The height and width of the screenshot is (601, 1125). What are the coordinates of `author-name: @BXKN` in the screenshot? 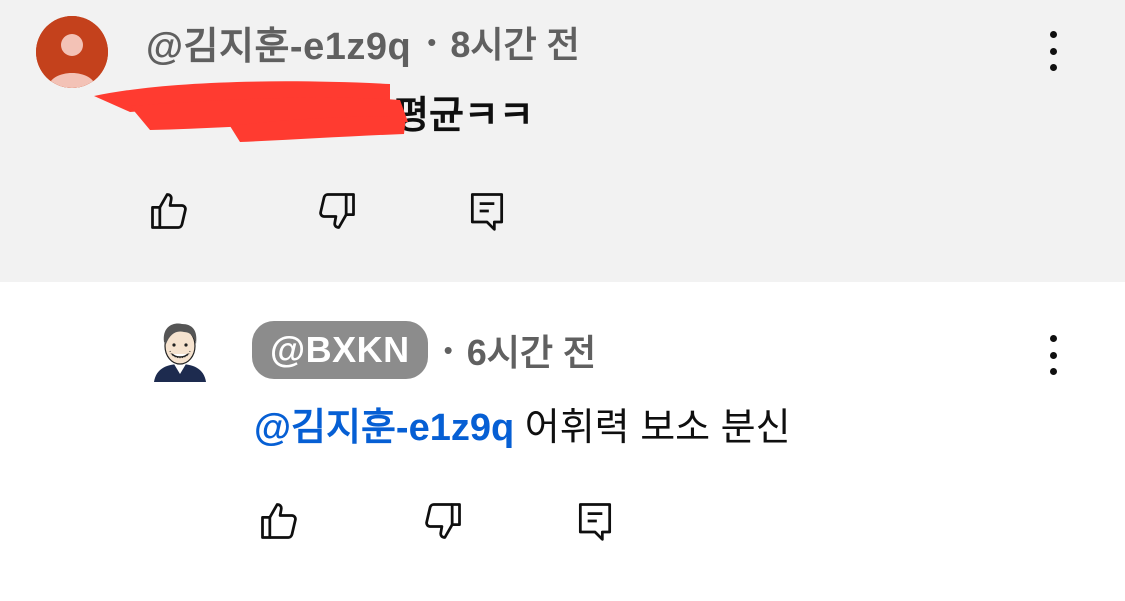 It's located at (340, 350).